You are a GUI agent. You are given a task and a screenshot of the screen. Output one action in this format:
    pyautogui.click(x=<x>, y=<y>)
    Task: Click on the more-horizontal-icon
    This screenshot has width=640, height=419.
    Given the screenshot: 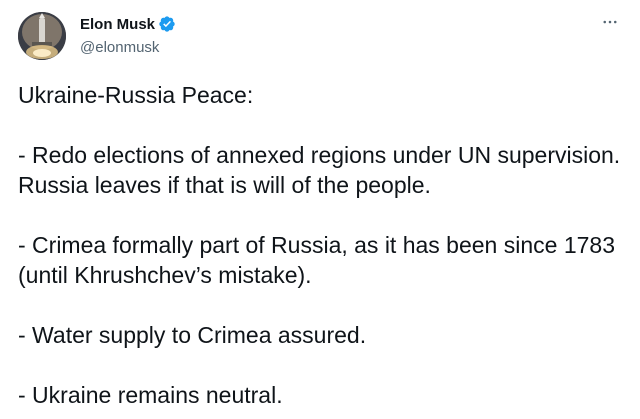 What is the action you would take?
    pyautogui.click(x=610, y=22)
    